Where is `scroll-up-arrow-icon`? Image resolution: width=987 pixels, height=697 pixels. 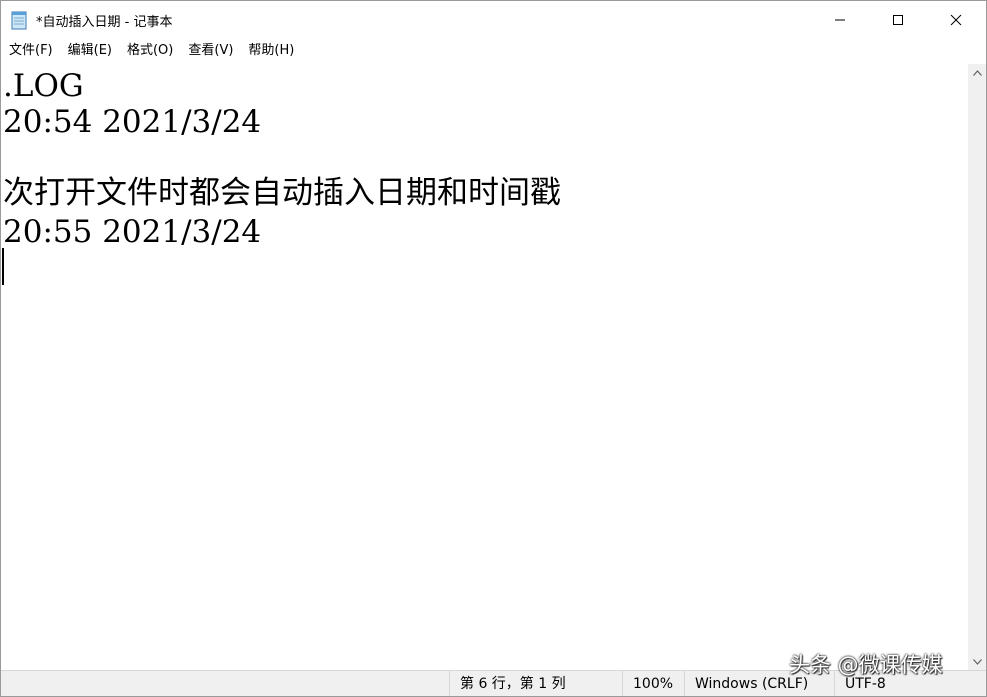 scroll-up-arrow-icon is located at coordinates (977, 72).